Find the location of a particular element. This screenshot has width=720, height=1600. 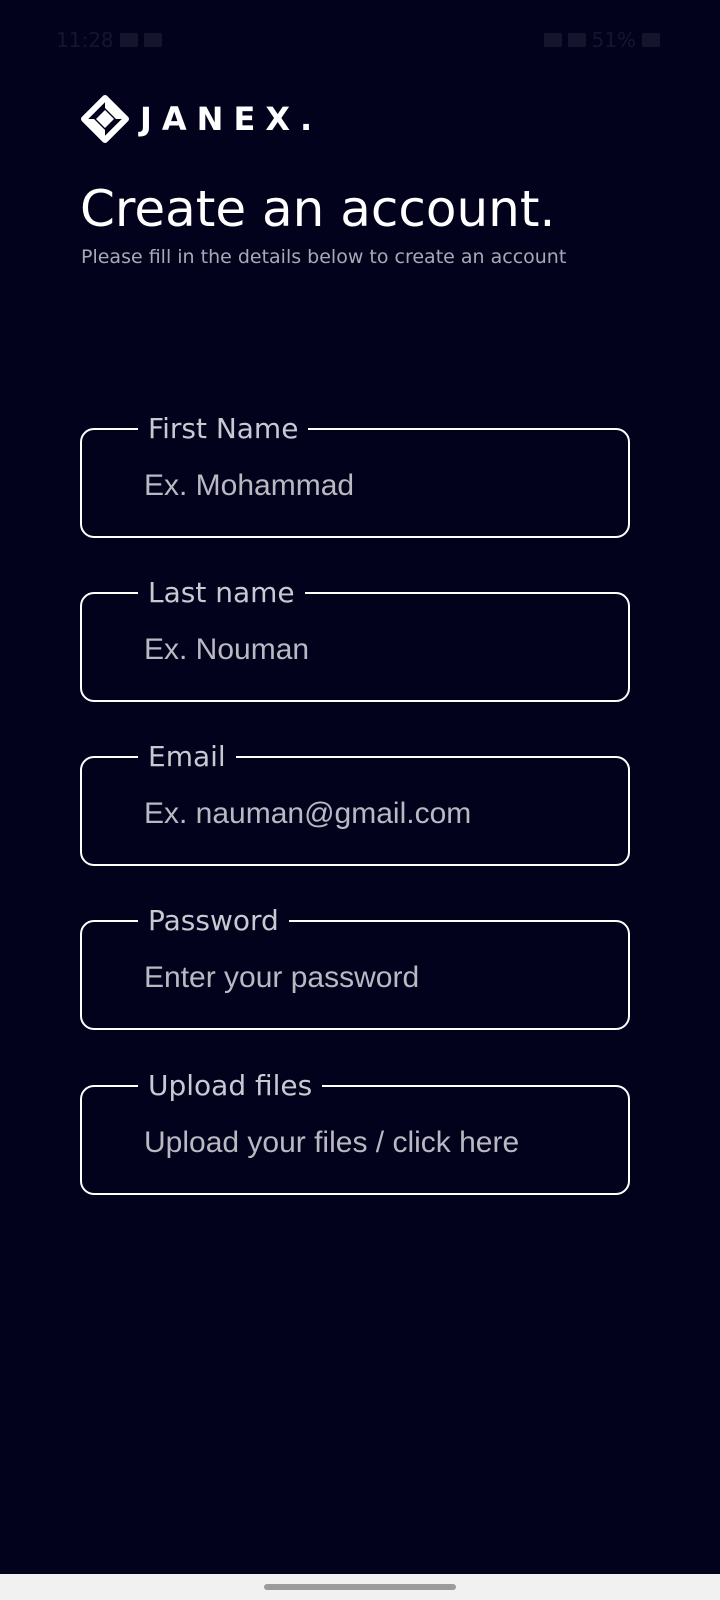

last-name-field: Last name is located at coordinates (355, 638).